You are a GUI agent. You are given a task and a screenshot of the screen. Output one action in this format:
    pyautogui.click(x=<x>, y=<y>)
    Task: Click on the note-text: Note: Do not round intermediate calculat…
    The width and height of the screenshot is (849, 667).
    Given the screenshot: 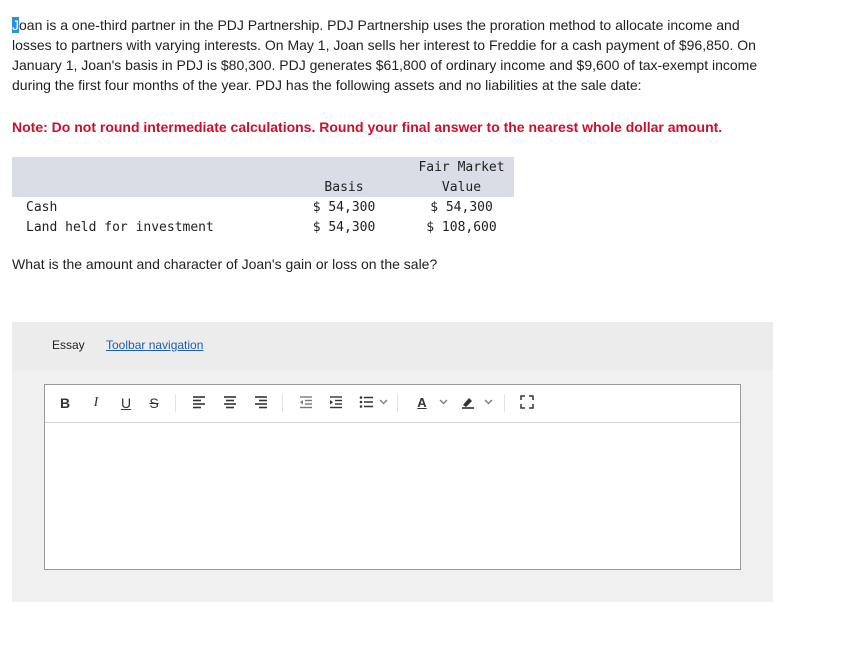 What is the action you would take?
    pyautogui.click(x=367, y=127)
    